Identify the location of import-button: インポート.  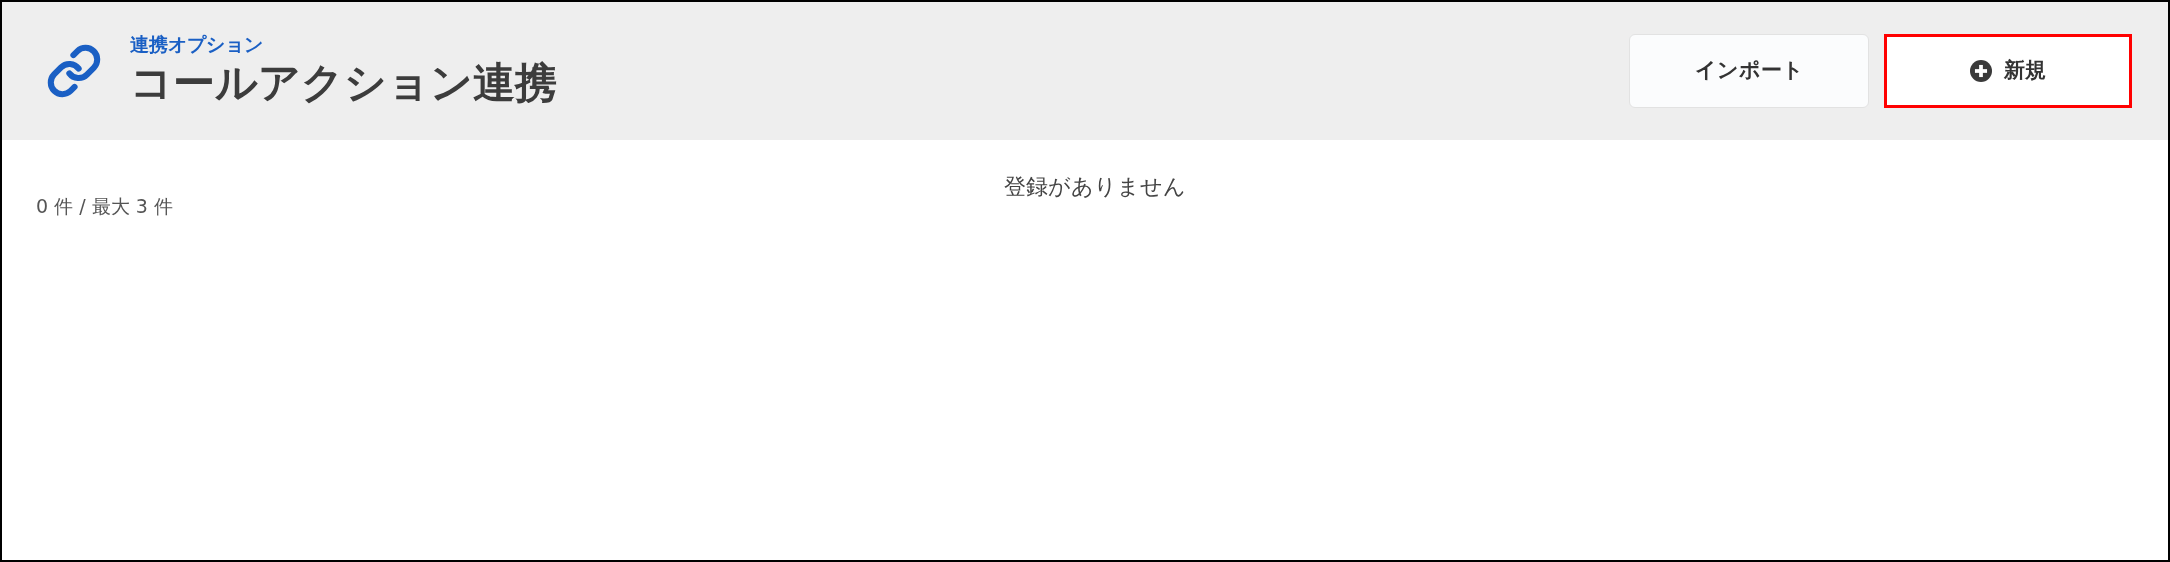
(1749, 71).